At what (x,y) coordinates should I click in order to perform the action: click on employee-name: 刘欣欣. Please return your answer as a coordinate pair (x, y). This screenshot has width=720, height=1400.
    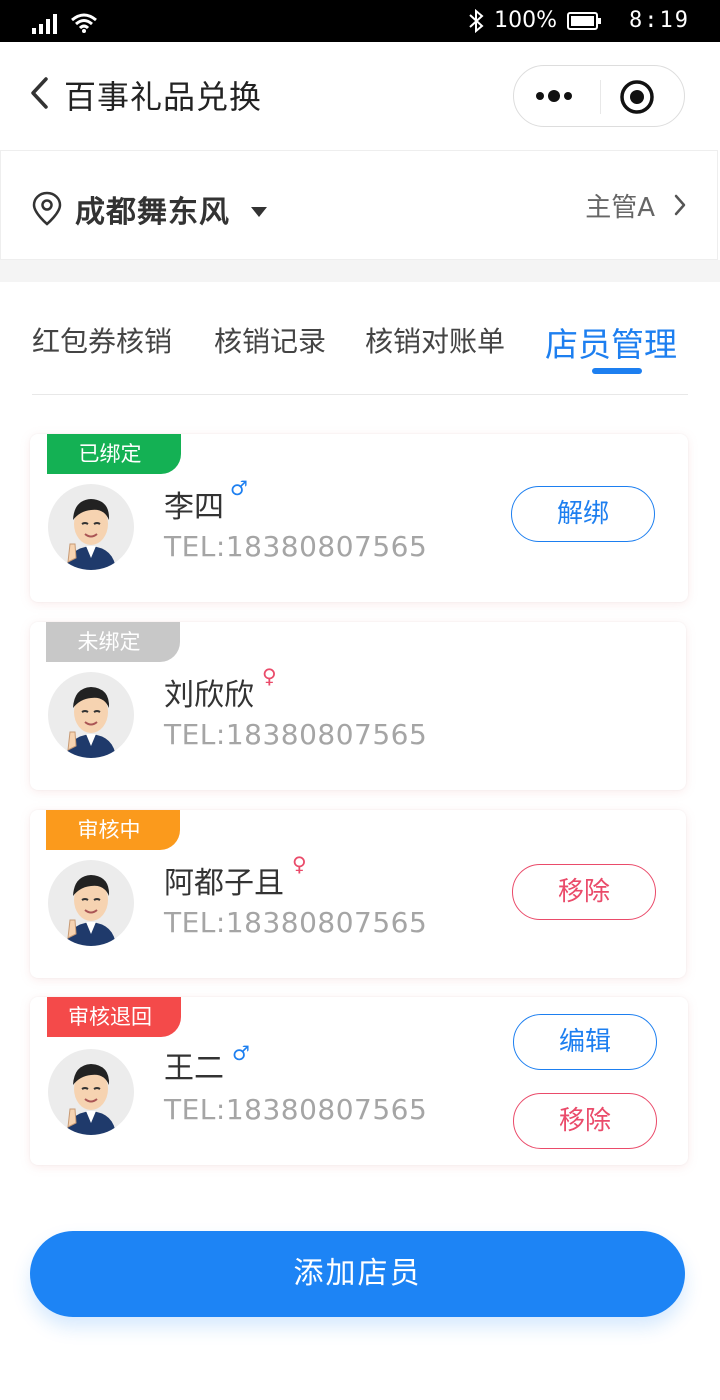
    Looking at the image, I should click on (209, 695).